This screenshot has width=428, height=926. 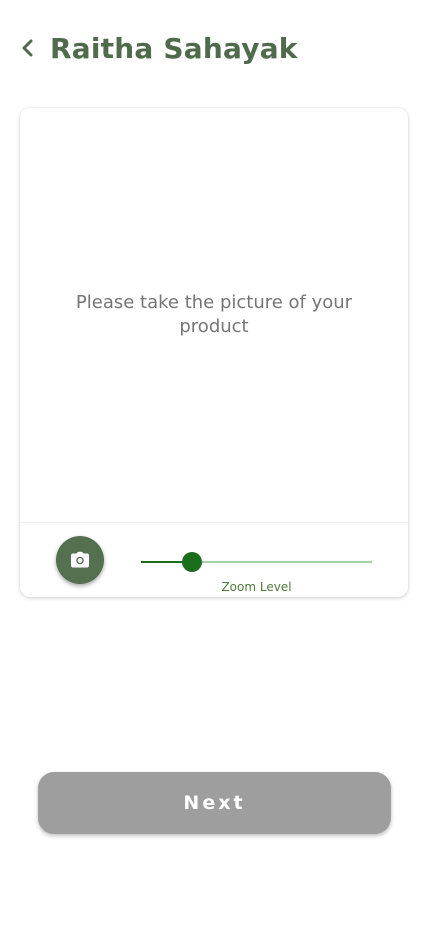 I want to click on page-title: Raitha Sahayak, so click(x=174, y=48).